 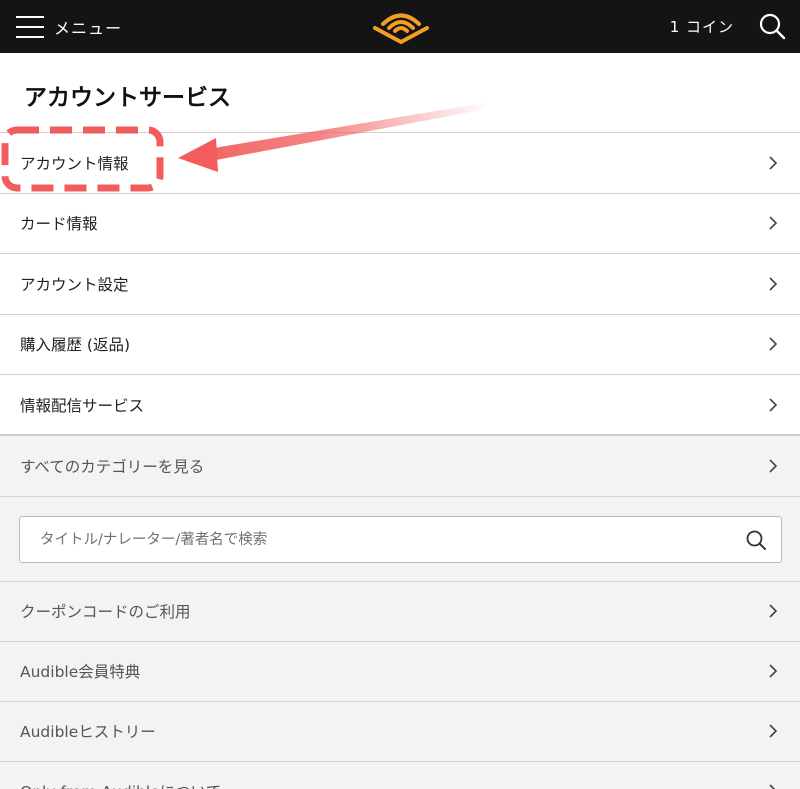 I want to click on list-item-label: クーポンコードのご利用, so click(x=105, y=612).